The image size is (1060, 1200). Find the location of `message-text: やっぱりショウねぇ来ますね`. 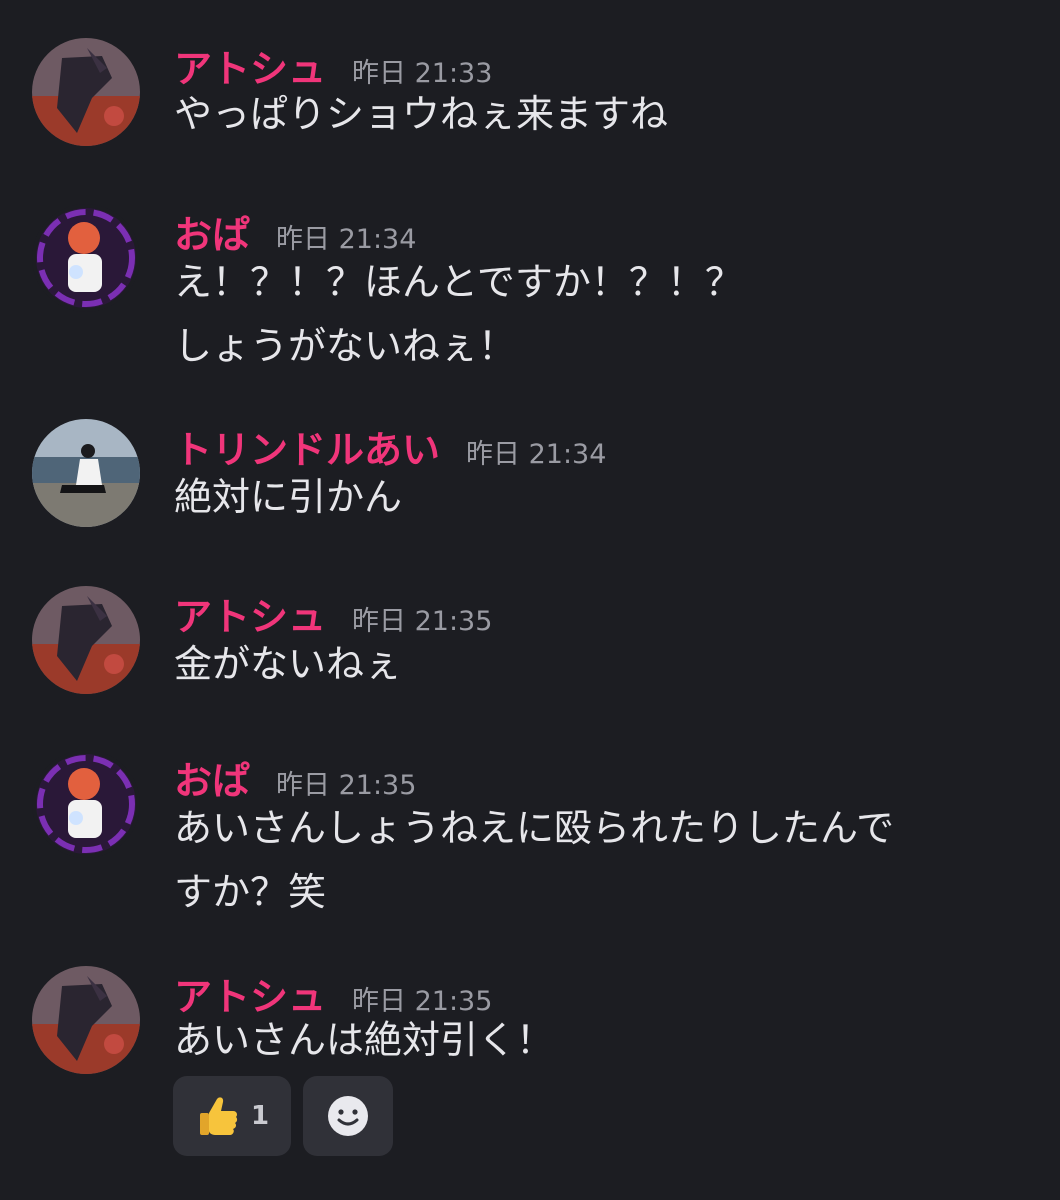

message-text: やっぱりショウねぇ来ますね is located at coordinates (421, 114).